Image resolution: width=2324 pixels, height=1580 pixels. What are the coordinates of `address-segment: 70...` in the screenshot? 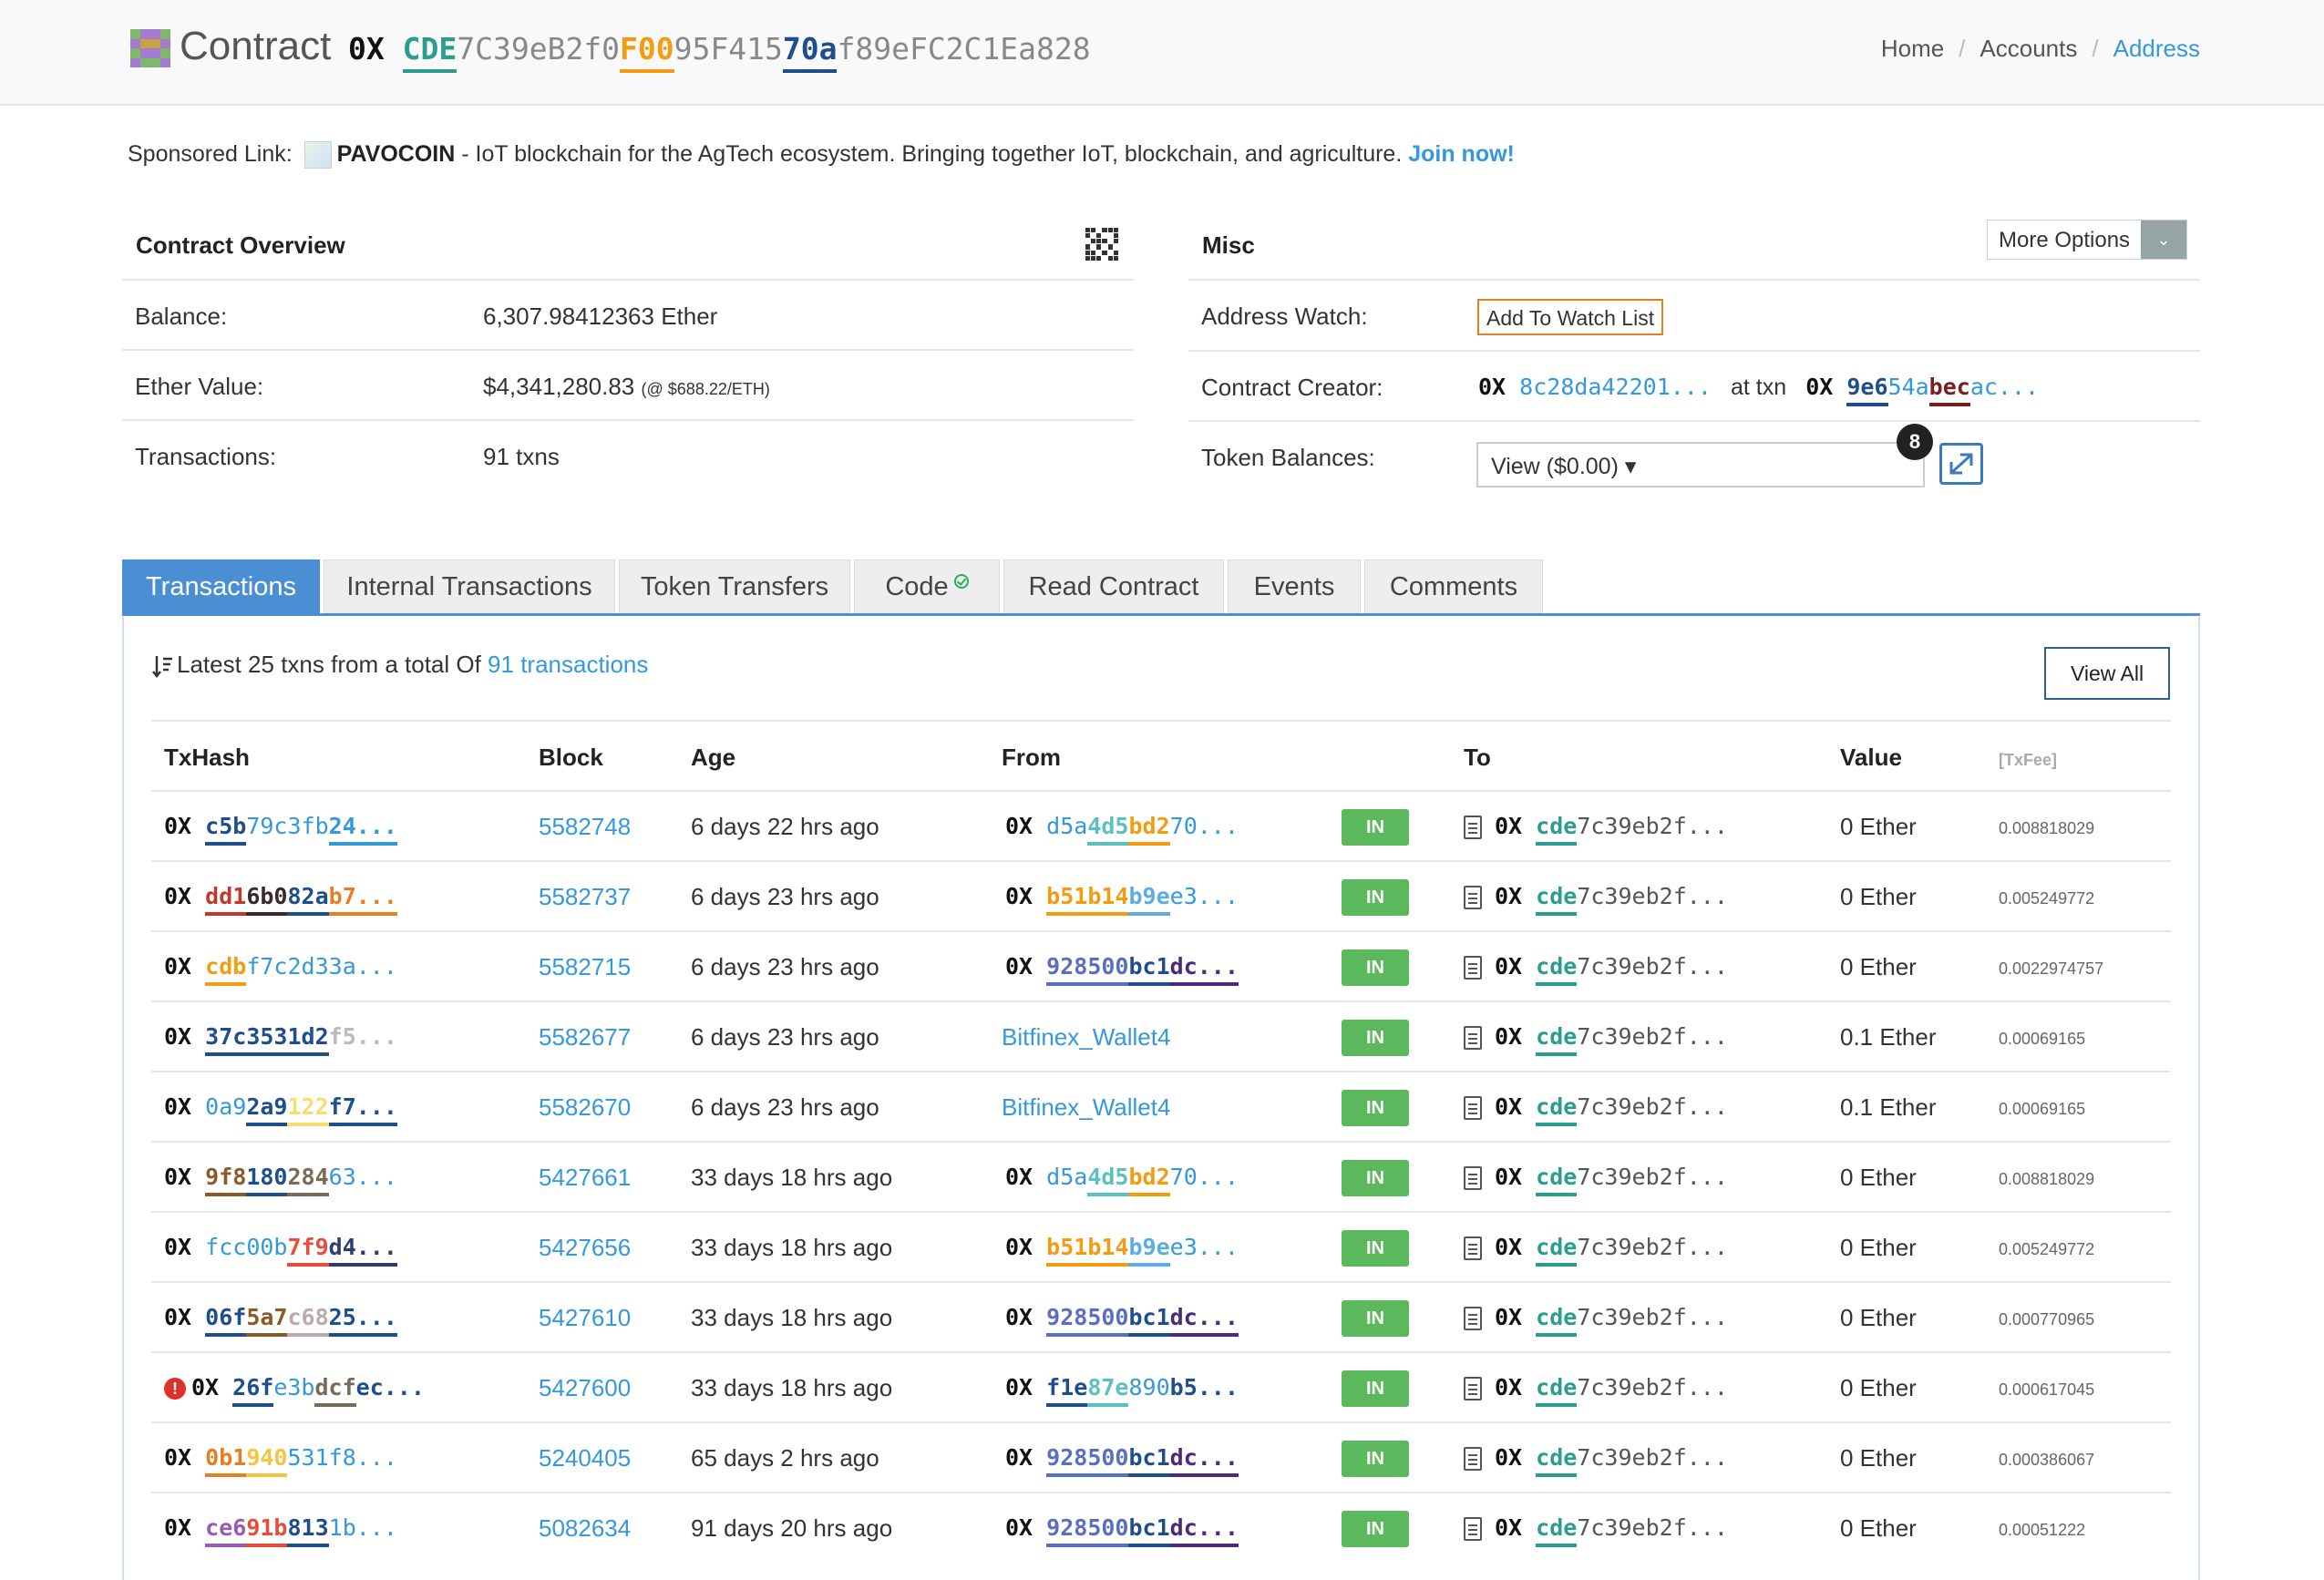 It's located at (1204, 1177).